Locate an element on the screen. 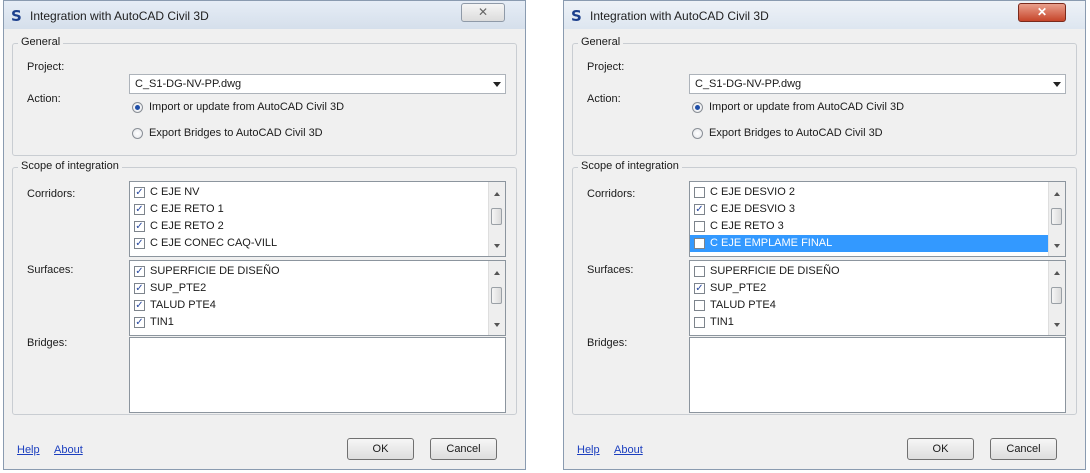  list-item-label: C EJE DESVIO 2 is located at coordinates (752, 192).